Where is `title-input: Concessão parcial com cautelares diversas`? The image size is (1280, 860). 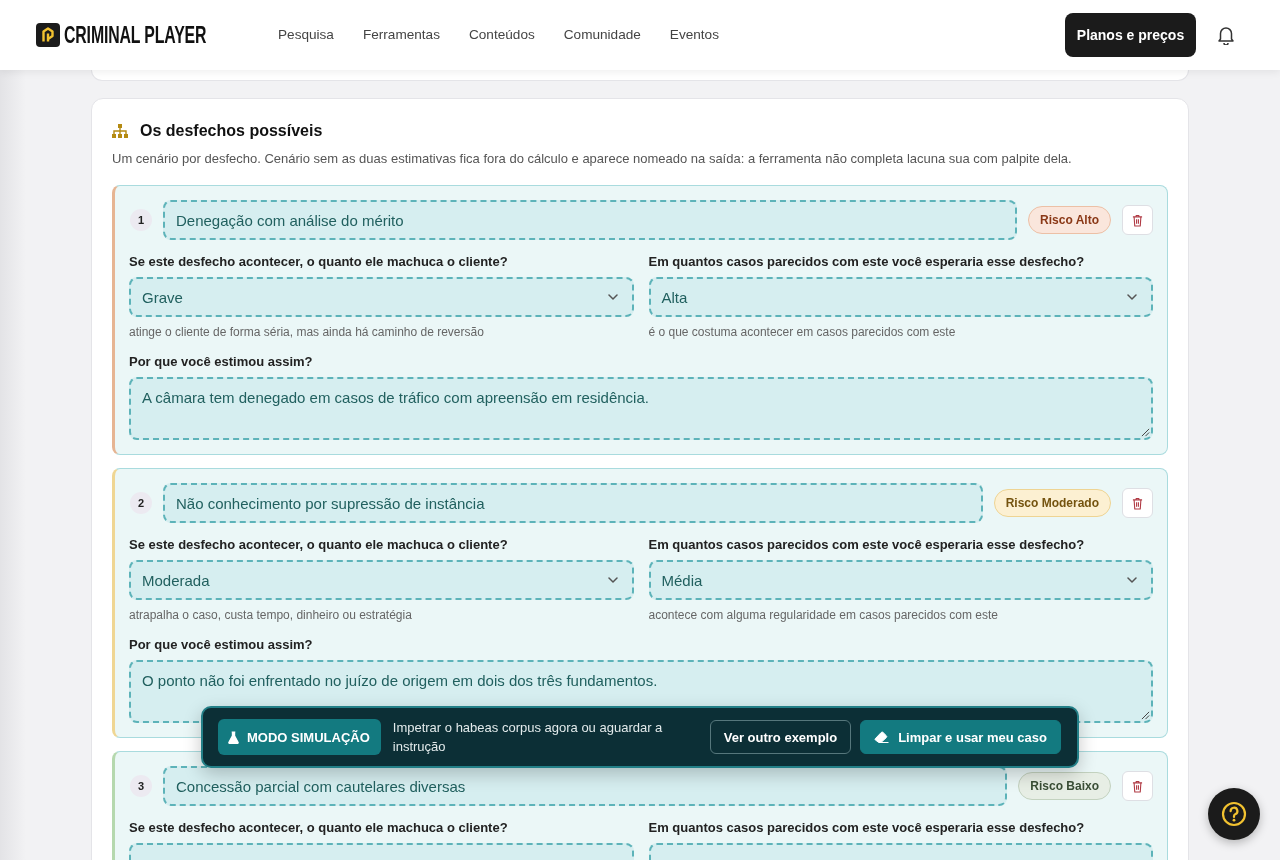
title-input: Concessão parcial com cautelares diversas is located at coordinates (585, 786).